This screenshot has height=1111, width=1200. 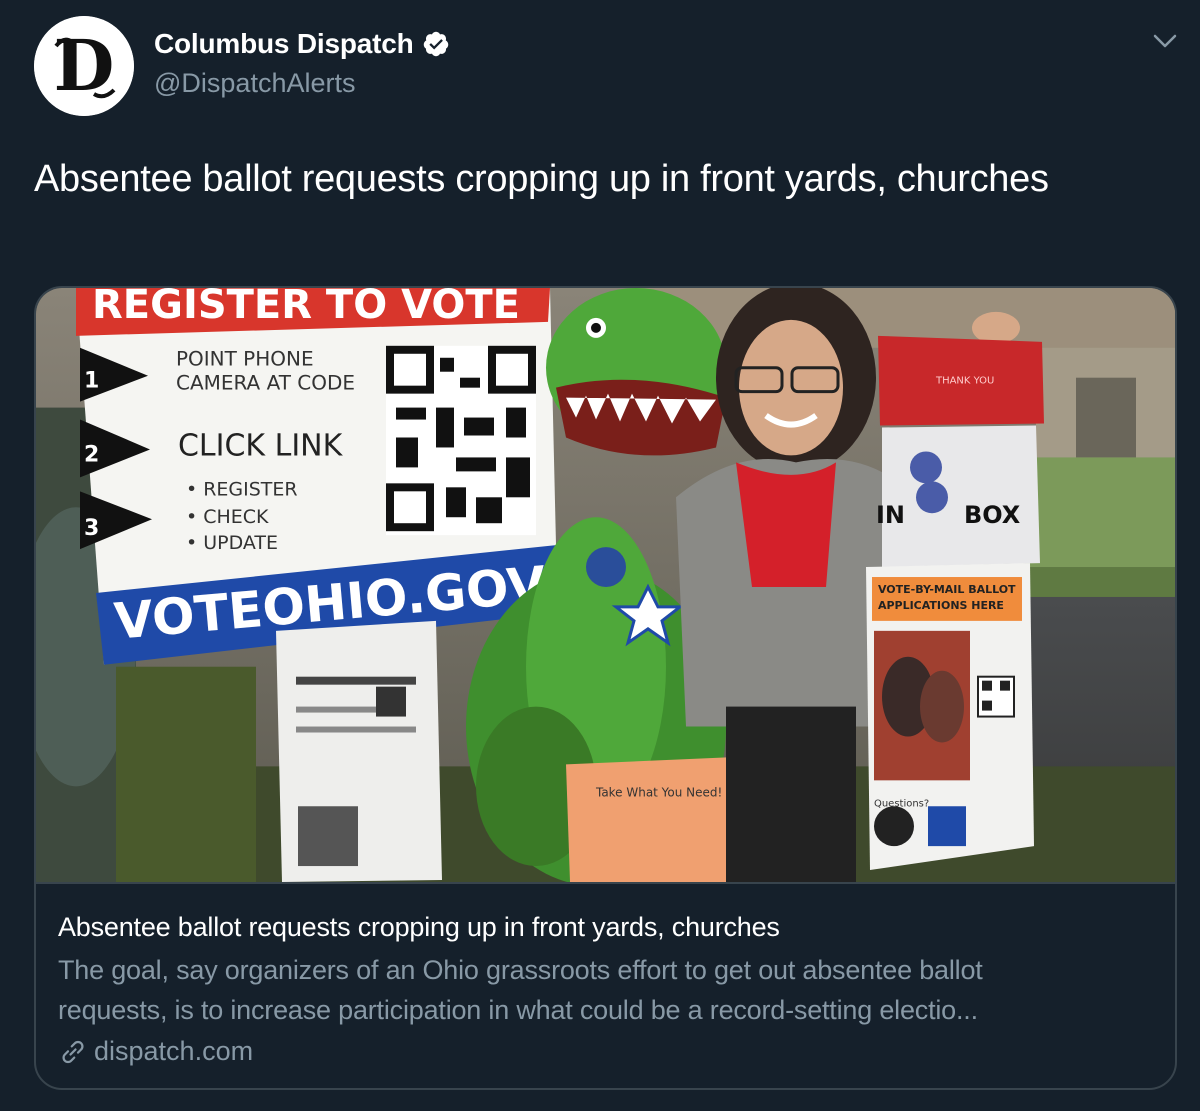 What do you see at coordinates (232, 543) in the screenshot?
I see `sign-bullet-update: • UPDATE` at bounding box center [232, 543].